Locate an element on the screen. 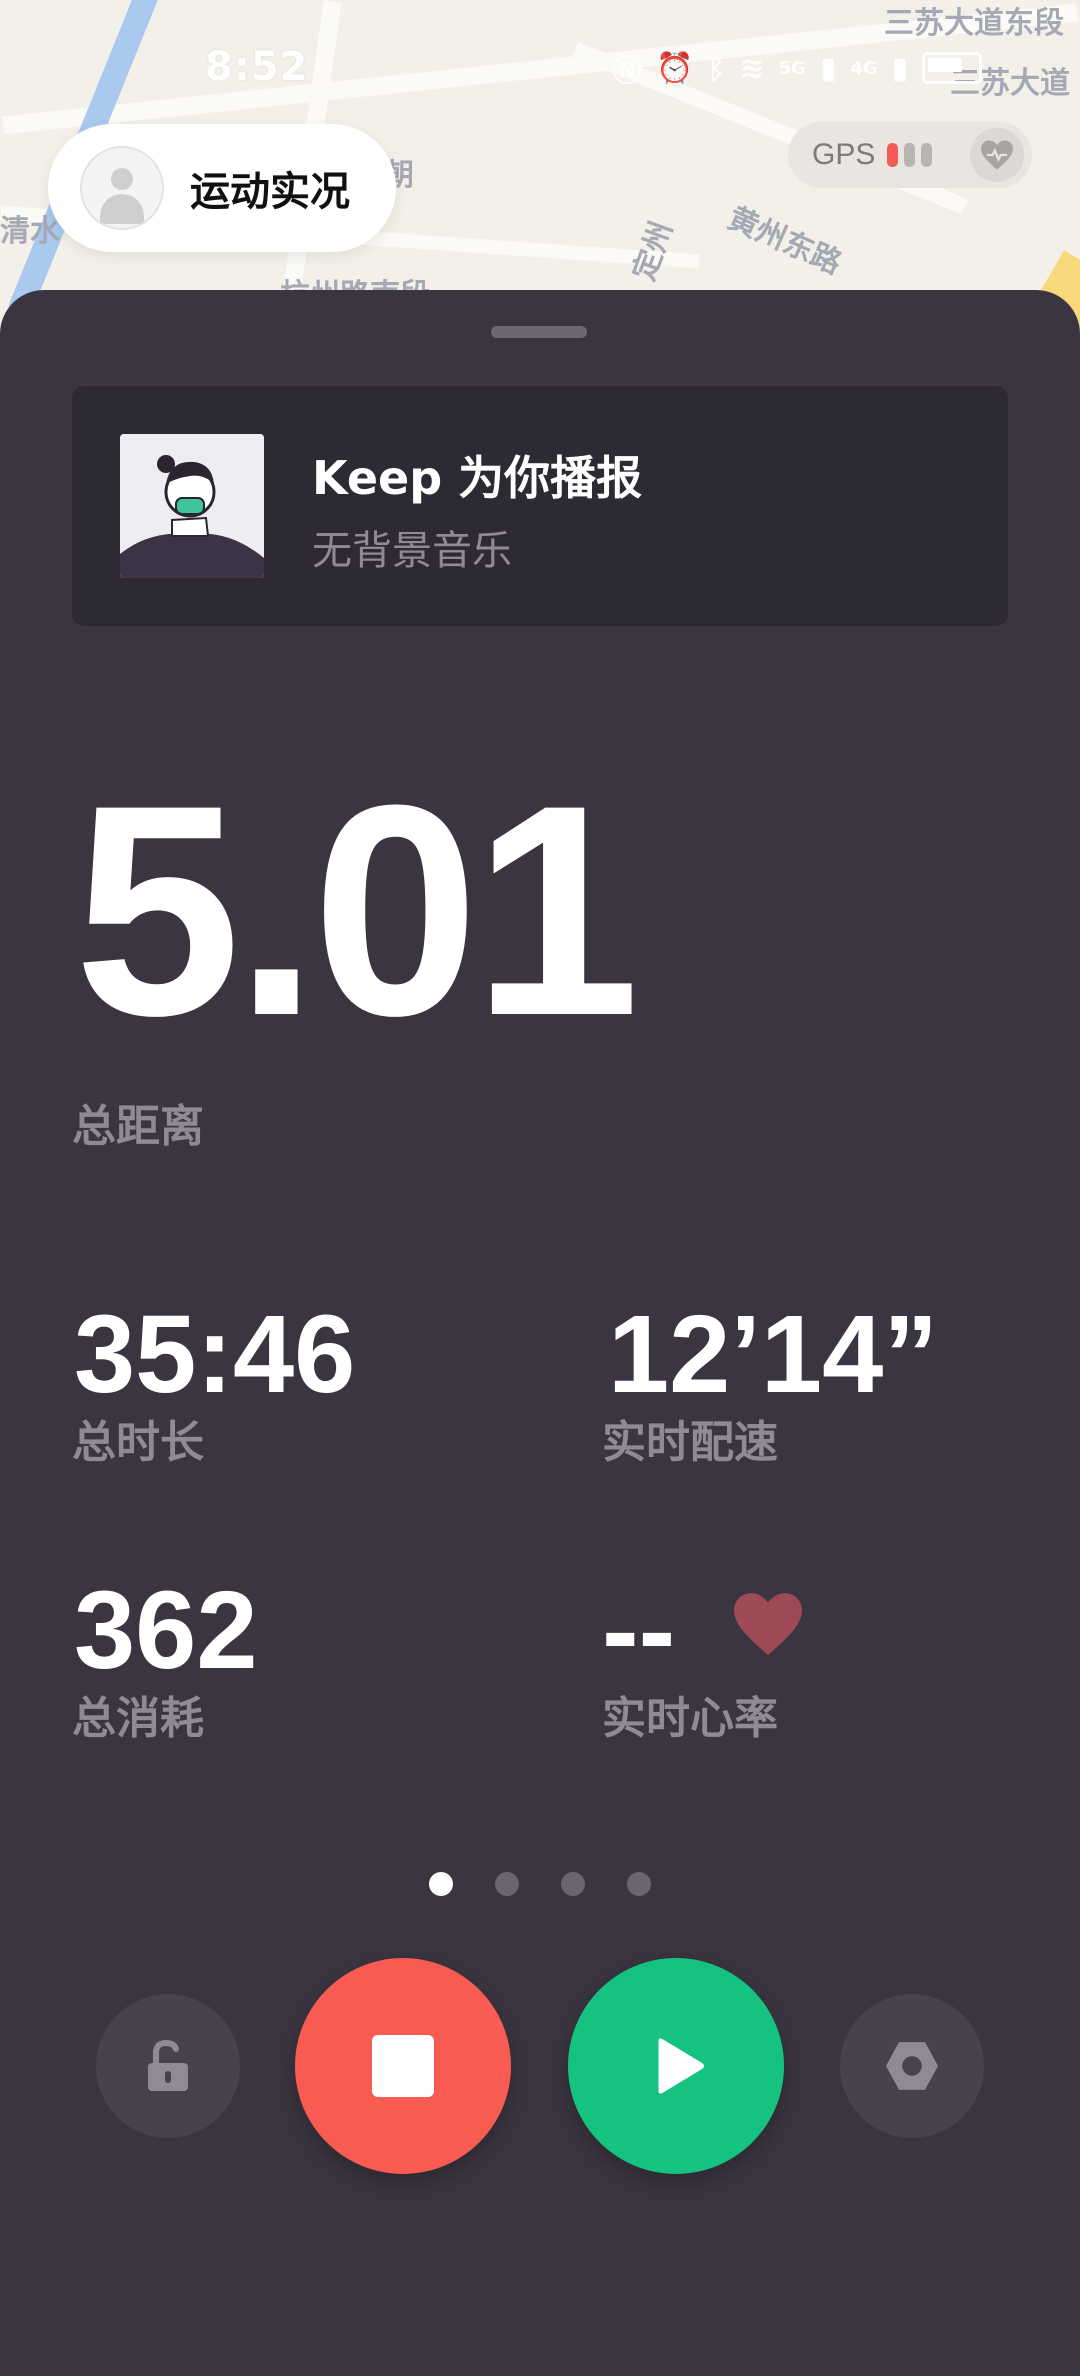 This screenshot has height=2376, width=1080. distance-label: 总距离 is located at coordinates (138, 1126).